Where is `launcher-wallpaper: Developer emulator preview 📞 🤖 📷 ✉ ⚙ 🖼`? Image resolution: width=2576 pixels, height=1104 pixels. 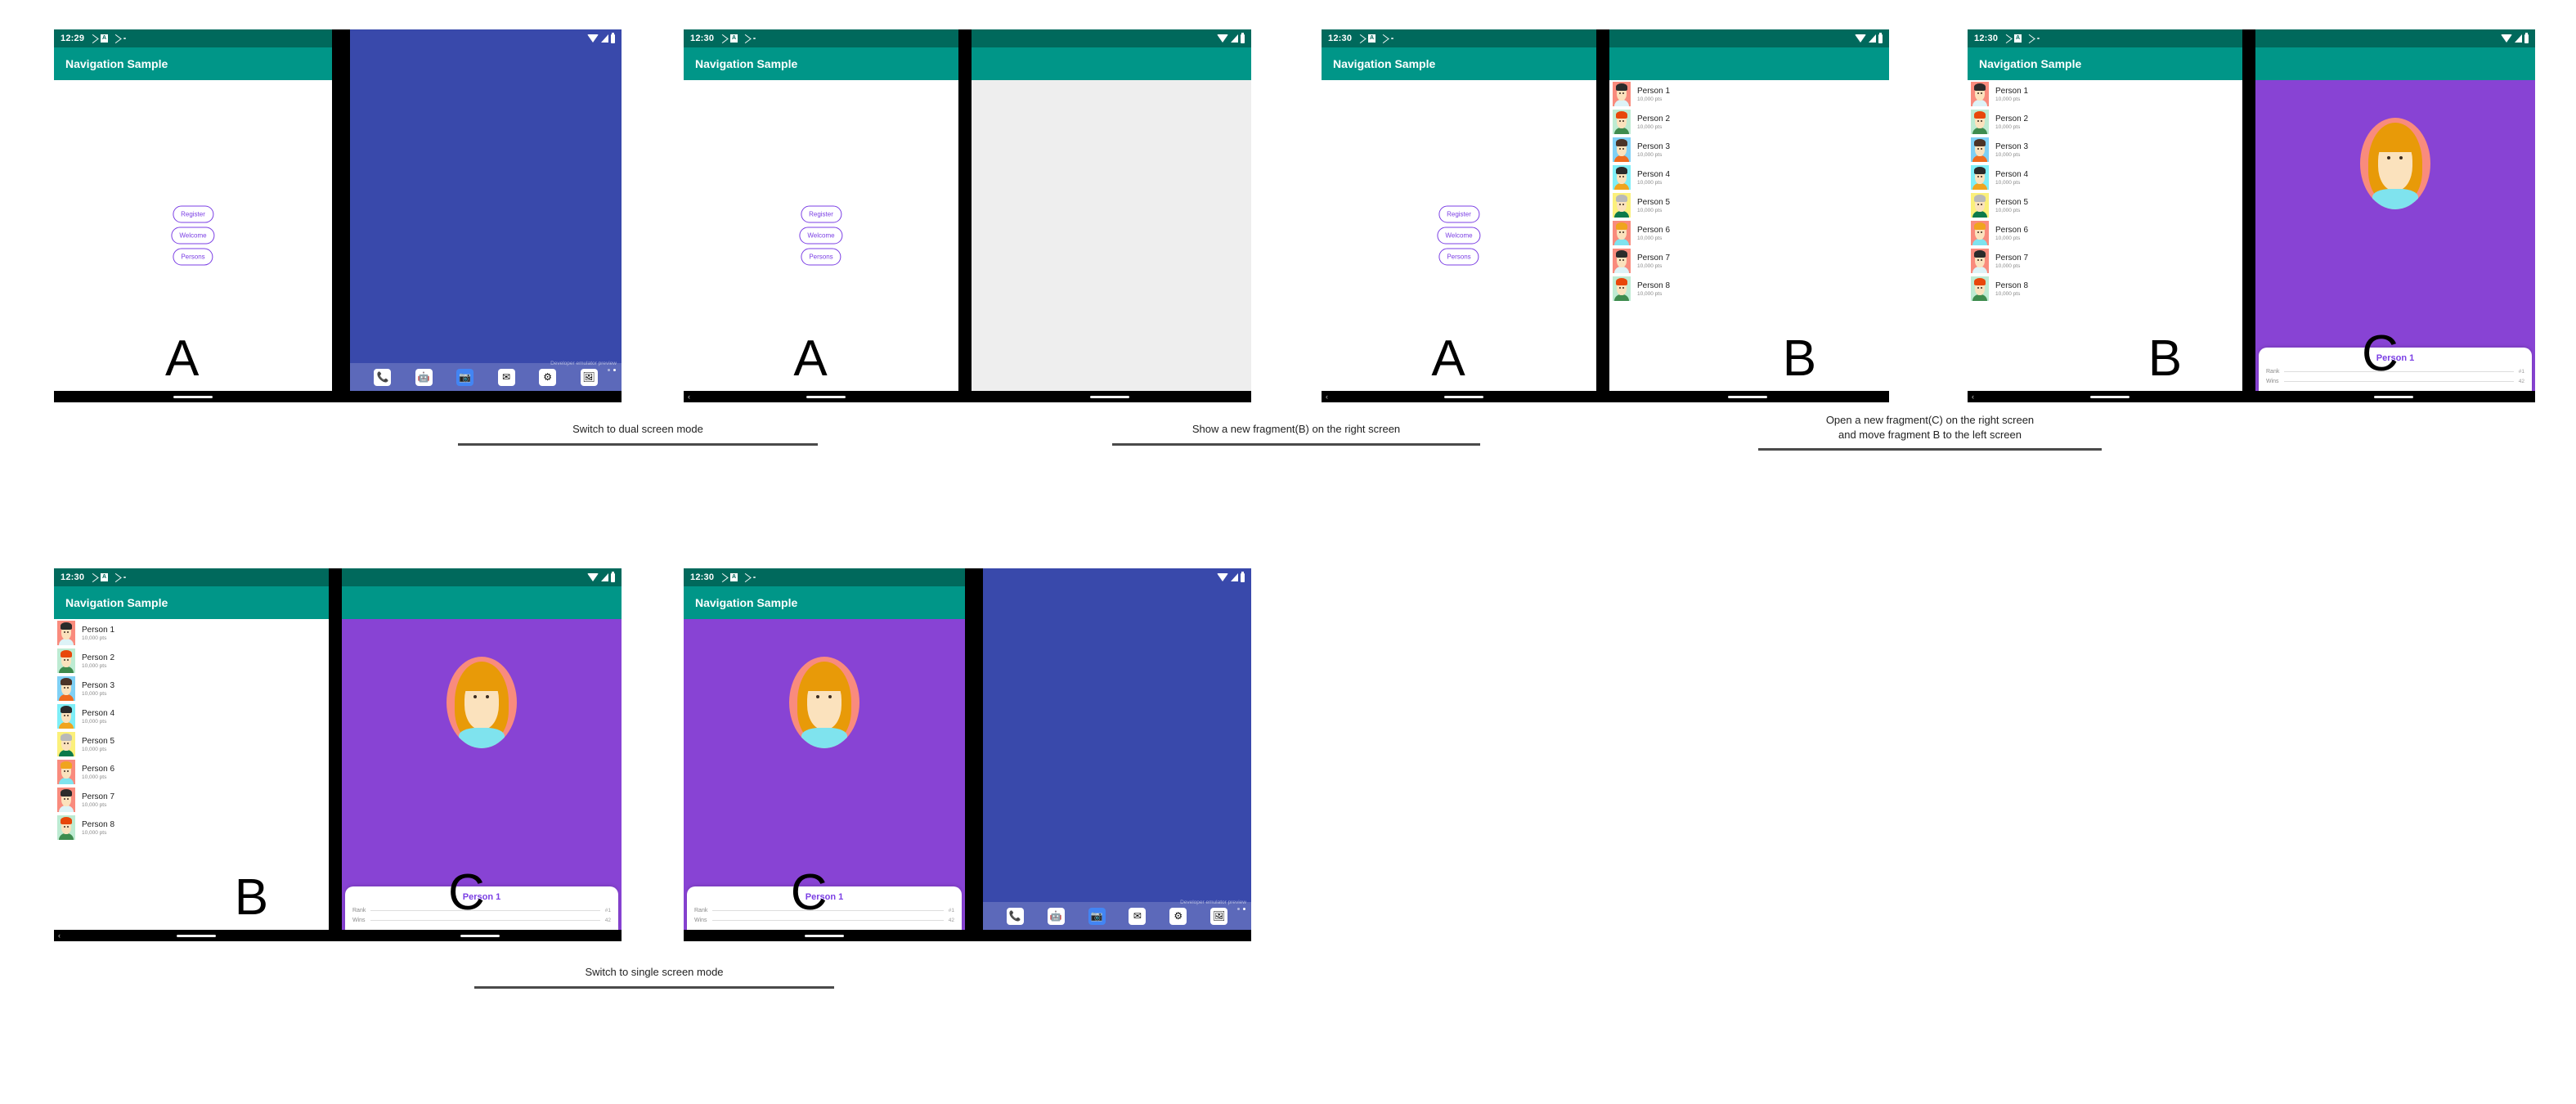 launcher-wallpaper: Developer emulator preview 📞 🤖 📷 ✉ ⚙ 🖼 is located at coordinates (1117, 749).